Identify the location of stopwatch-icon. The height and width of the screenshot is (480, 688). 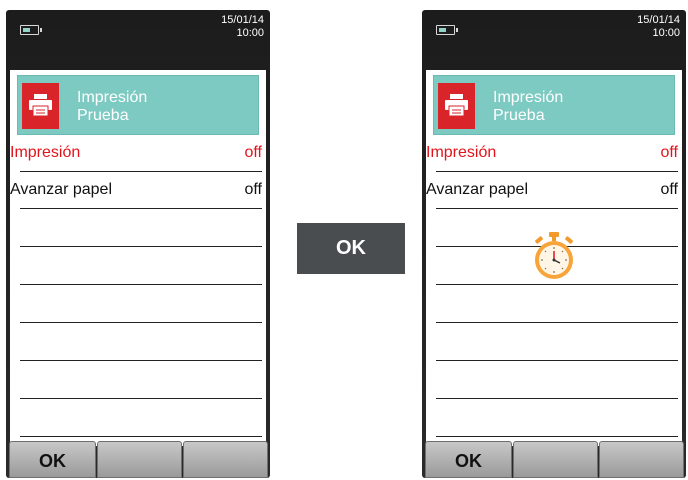
(554, 255).